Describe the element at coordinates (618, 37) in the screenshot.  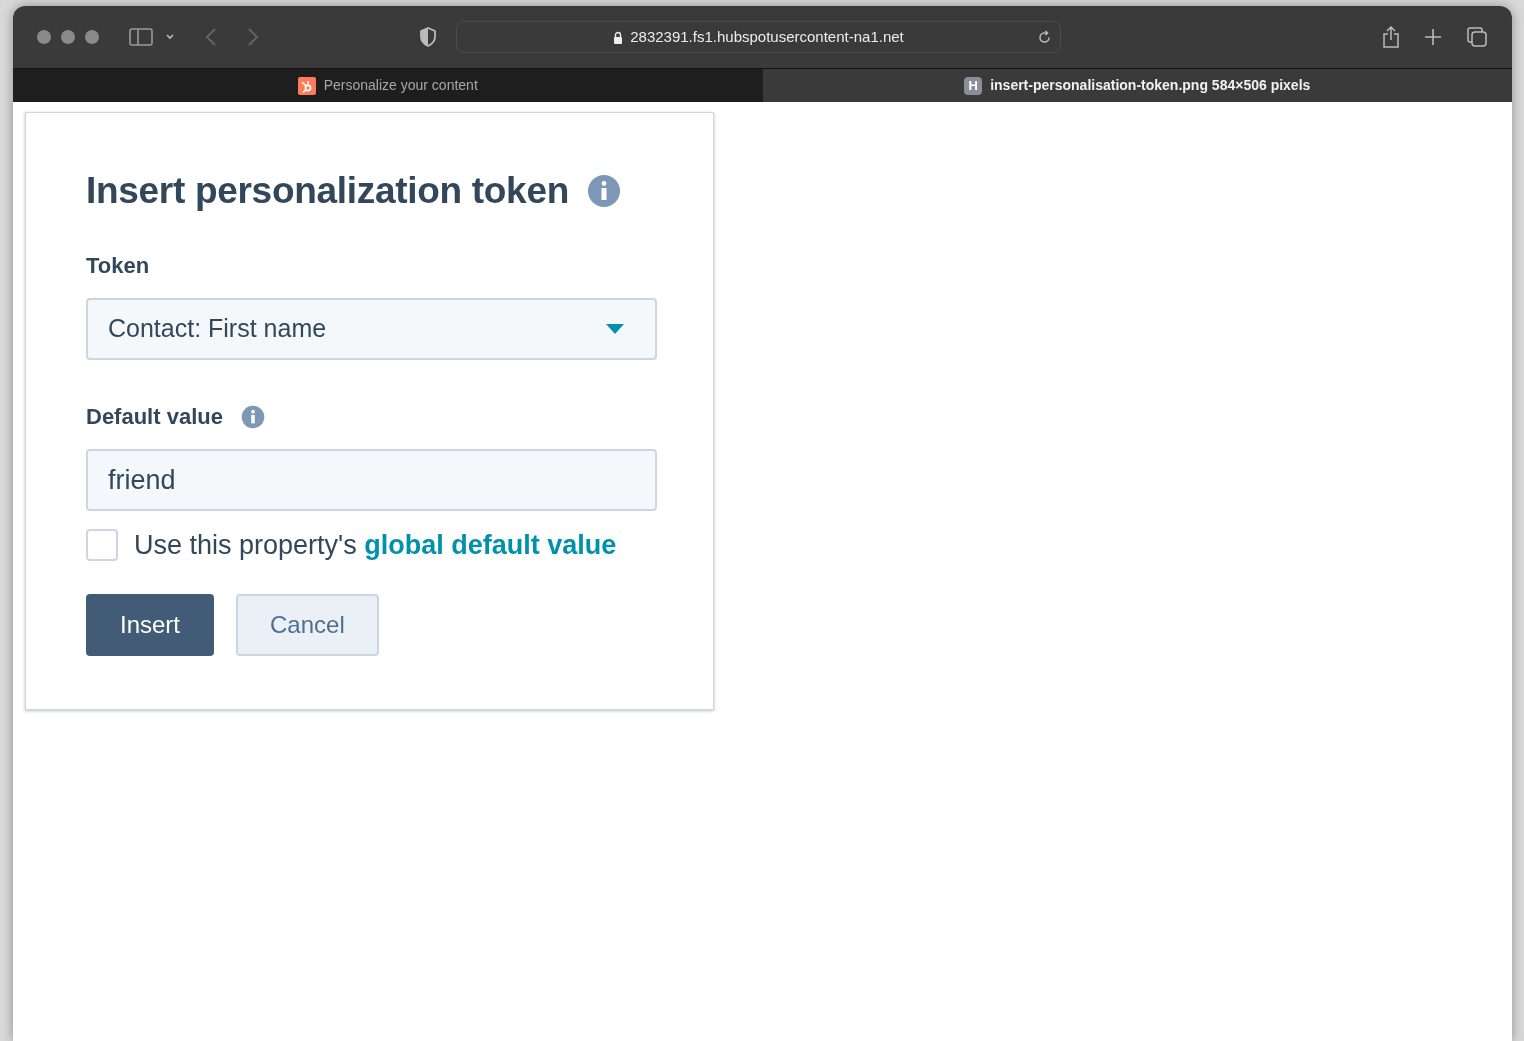
I see `lock-icon` at that location.